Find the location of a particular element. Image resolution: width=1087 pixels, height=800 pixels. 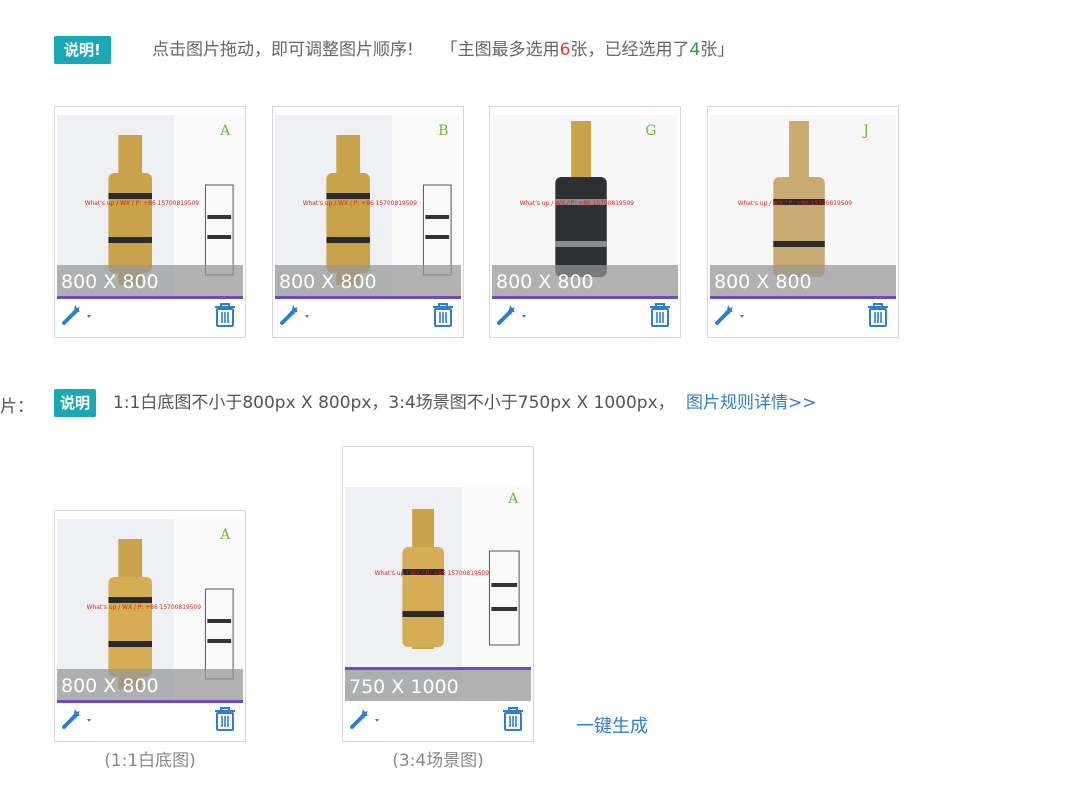

range-suffix: 张」 is located at coordinates (717, 50).